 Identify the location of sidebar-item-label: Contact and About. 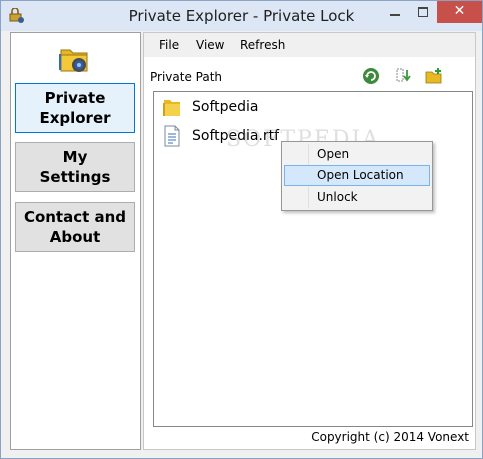
(75, 227).